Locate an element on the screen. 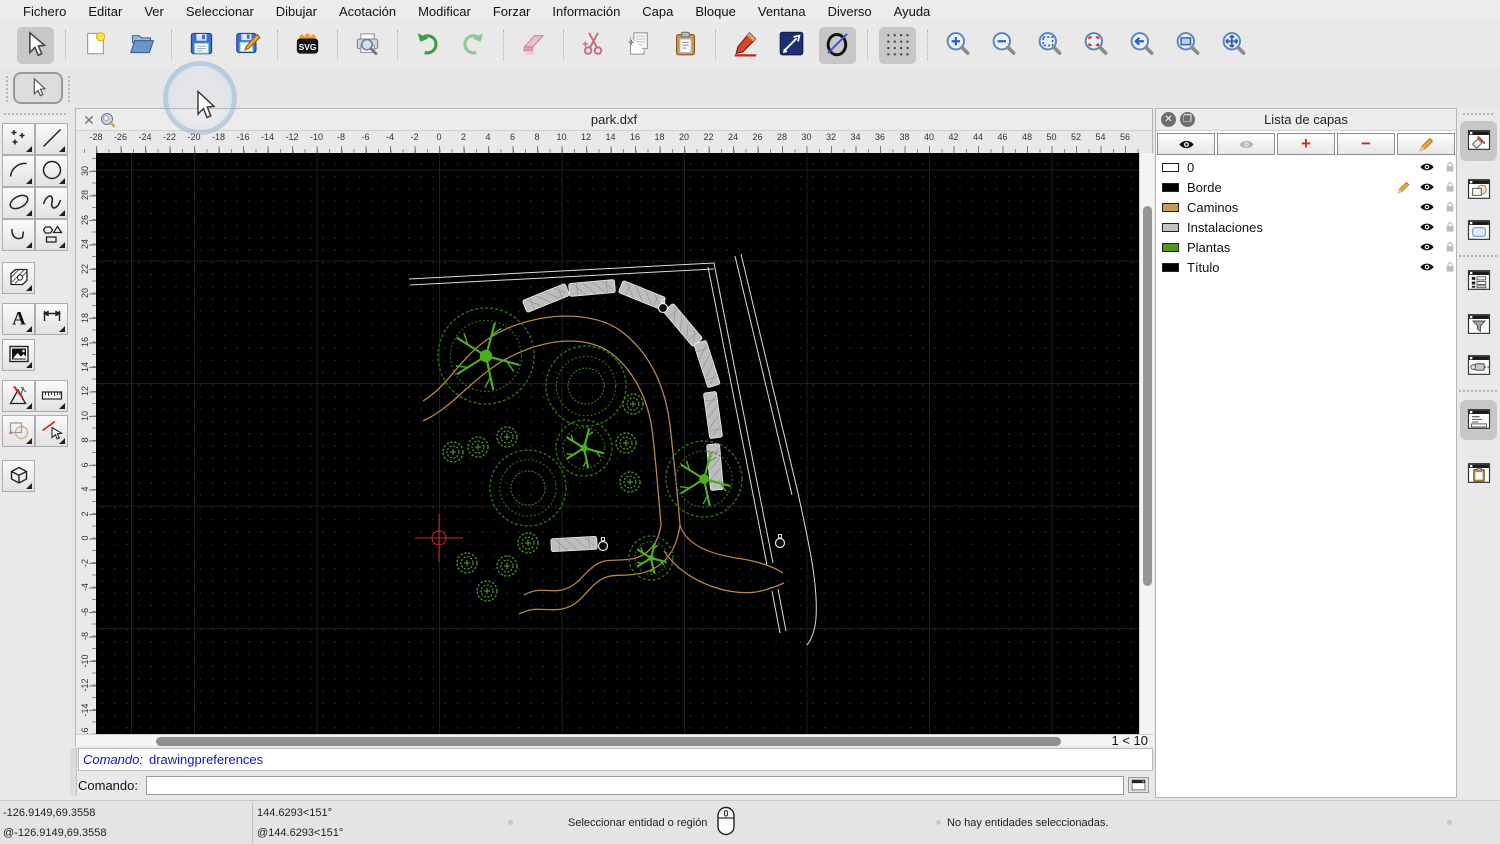 The width and height of the screenshot is (1500, 844). dock-entity-list-button is located at coordinates (1478, 281).